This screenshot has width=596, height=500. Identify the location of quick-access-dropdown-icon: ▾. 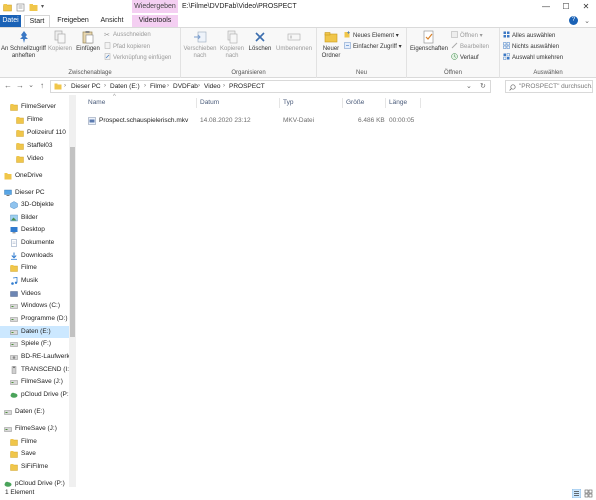
(45, 7).